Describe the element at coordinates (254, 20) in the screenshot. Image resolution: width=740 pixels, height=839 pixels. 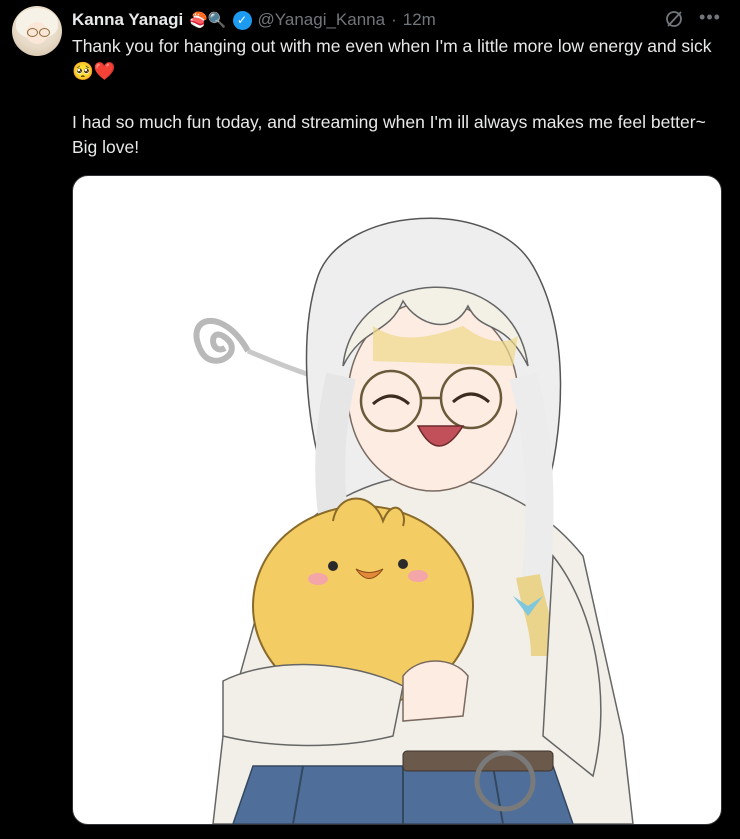
I see `tweet-header: Kanna Yanagi 🍣🔍 ✓ @Yanagi_Kanna · 12m` at that location.